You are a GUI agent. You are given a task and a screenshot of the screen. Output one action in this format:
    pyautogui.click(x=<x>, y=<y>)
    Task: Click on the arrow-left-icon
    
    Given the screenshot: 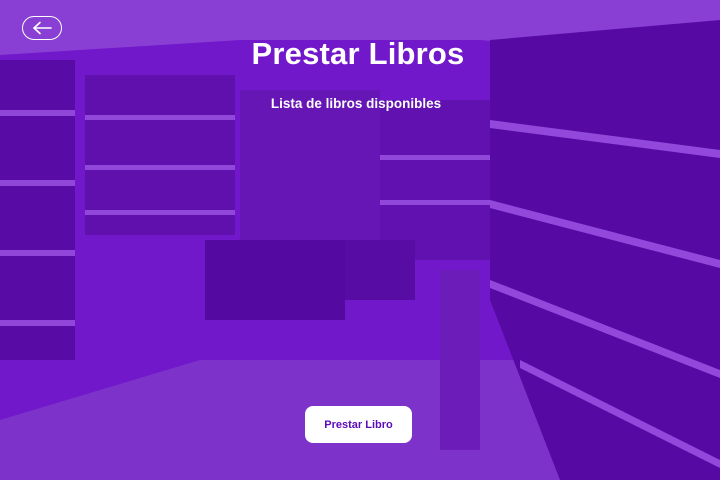 What is the action you would take?
    pyautogui.click(x=42, y=28)
    